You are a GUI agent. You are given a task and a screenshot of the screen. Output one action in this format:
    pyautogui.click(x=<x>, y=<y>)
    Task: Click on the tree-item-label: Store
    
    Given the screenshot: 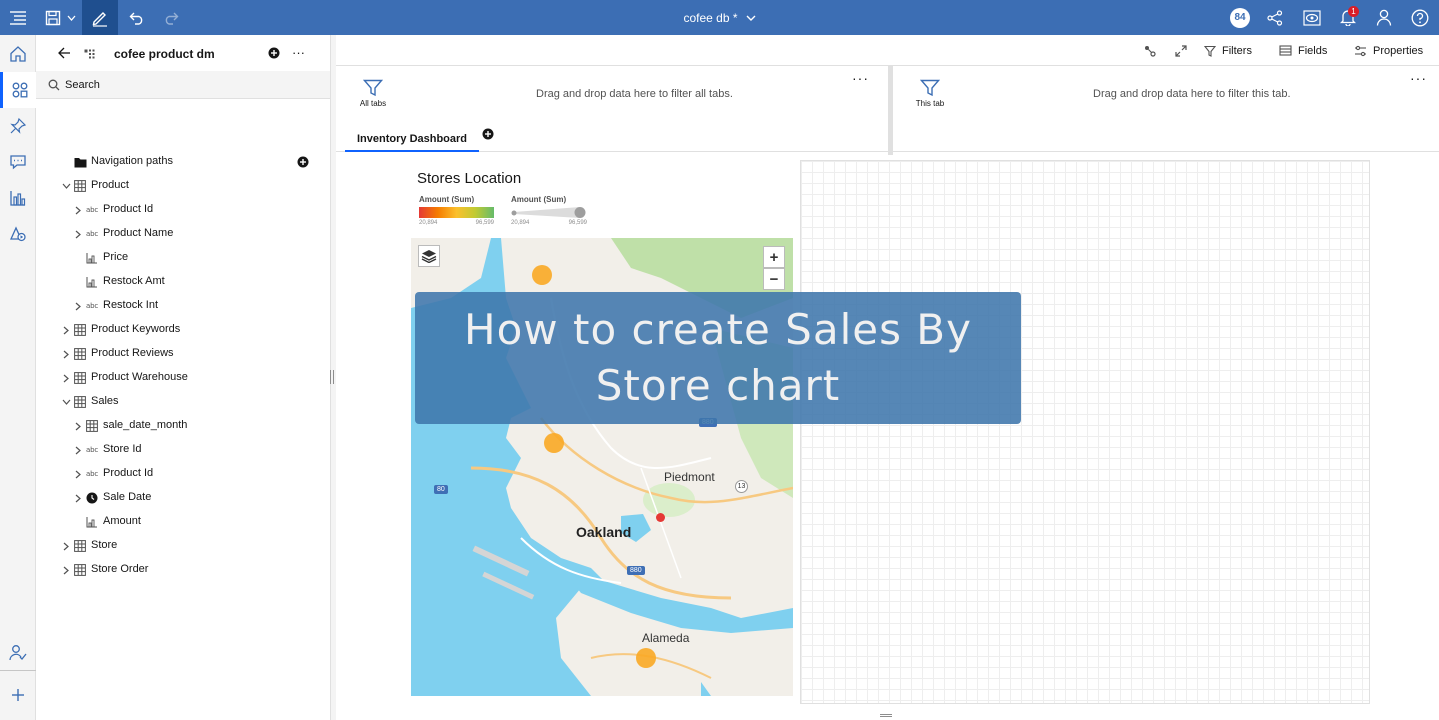 What is the action you would take?
    pyautogui.click(x=104, y=545)
    